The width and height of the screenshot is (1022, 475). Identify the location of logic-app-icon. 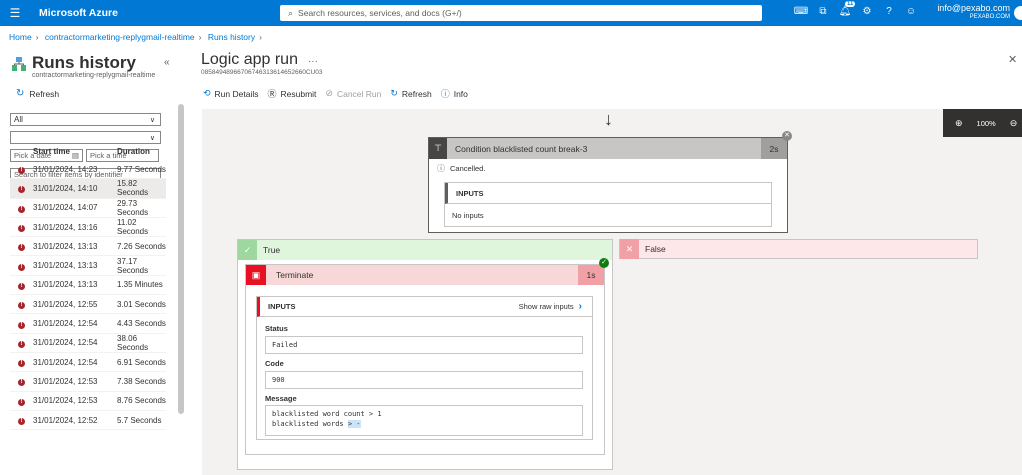
(19, 64).